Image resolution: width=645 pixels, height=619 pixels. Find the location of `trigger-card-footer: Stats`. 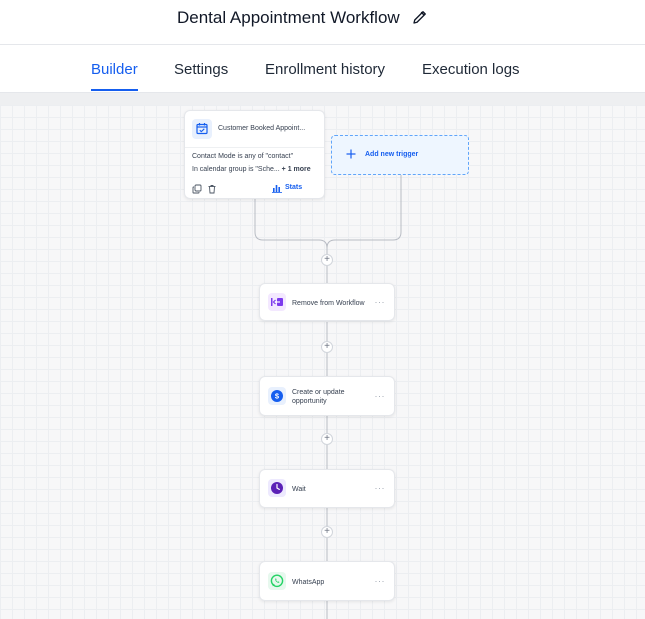

trigger-card-footer: Stats is located at coordinates (254, 189).